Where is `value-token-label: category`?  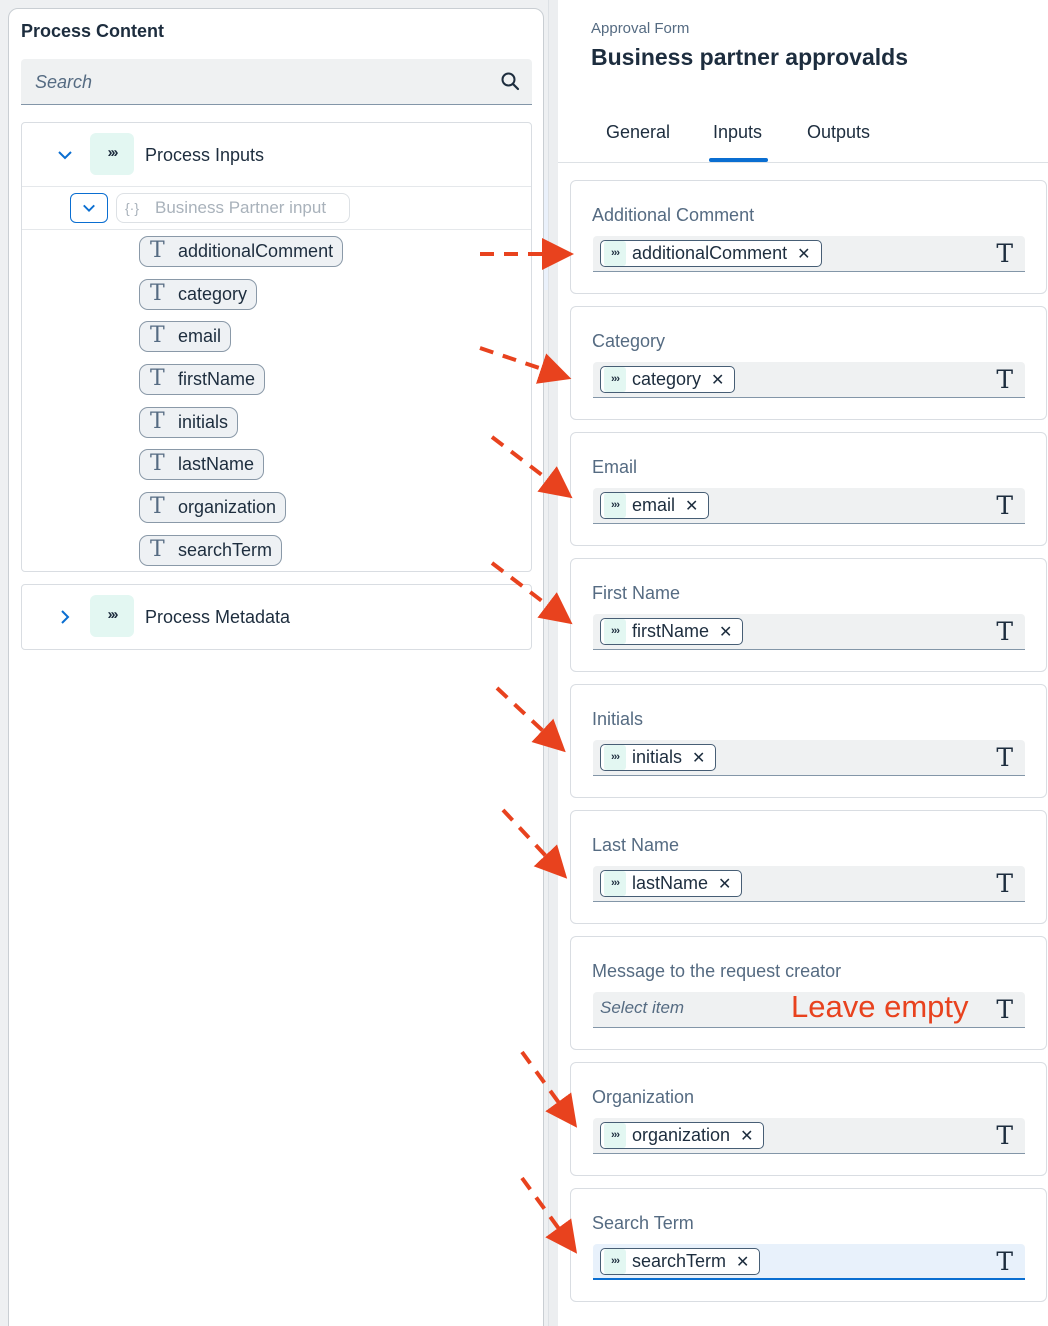 value-token-label: category is located at coordinates (667, 379).